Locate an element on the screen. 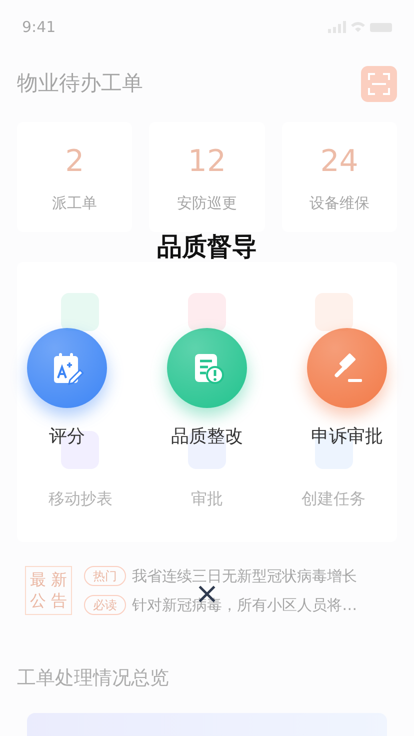 Image resolution: width=414 pixels, height=736 pixels. stat-value: 24 is located at coordinates (339, 162).